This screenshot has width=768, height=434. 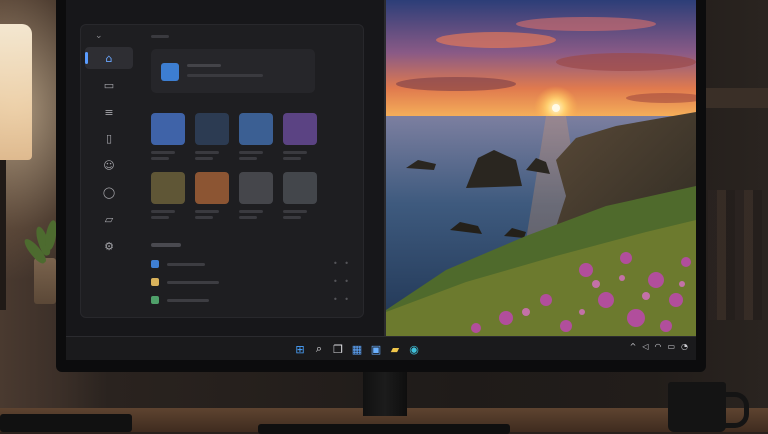 What do you see at coordinates (16, 92) in the screenshot?
I see `lamp` at bounding box center [16, 92].